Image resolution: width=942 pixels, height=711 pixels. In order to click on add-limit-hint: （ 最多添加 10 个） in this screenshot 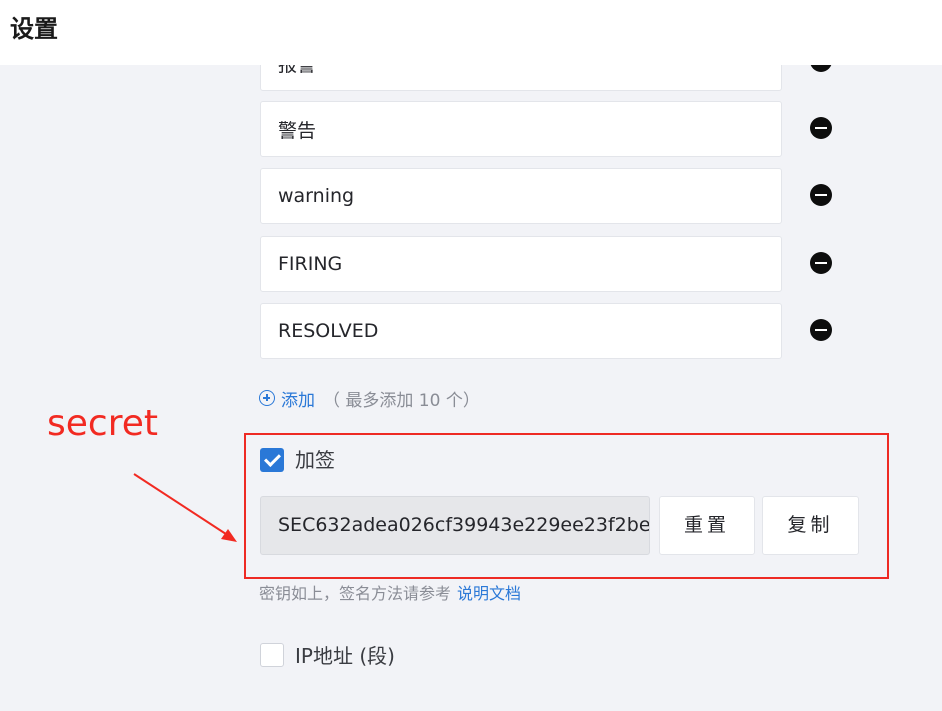, I will do `click(401, 400)`.